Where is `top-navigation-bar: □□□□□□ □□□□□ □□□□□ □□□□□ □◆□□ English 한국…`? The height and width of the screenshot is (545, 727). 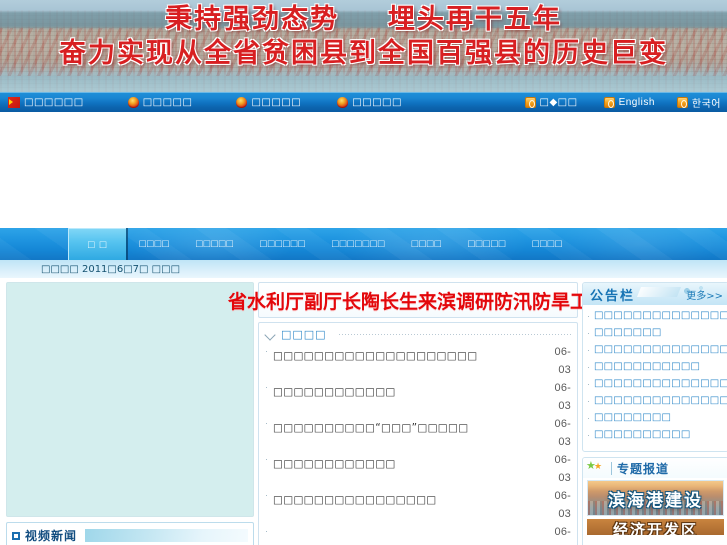
top-navigation-bar: □□□□□□ □□□□□ □□□□□ □□□□□ □◆□□ English 한국… is located at coordinates (363, 102).